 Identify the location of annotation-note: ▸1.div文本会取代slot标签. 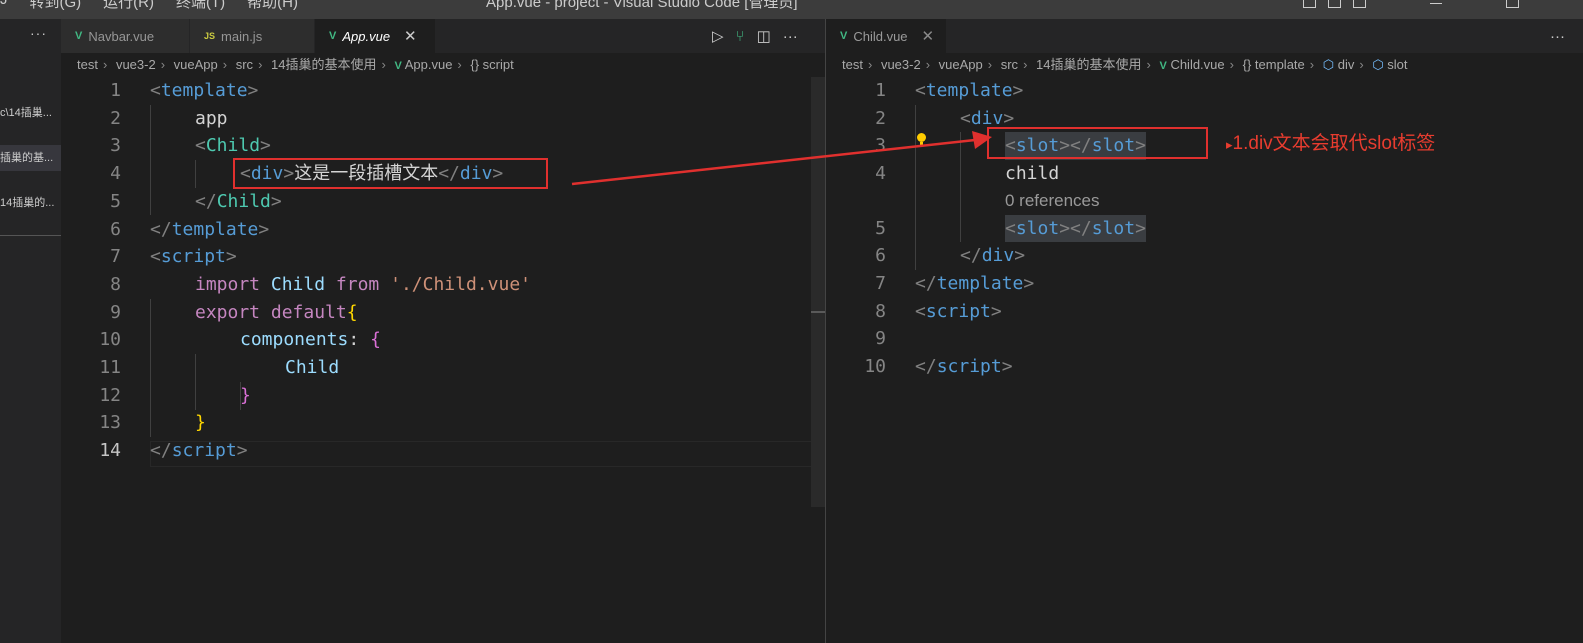
(1331, 143).